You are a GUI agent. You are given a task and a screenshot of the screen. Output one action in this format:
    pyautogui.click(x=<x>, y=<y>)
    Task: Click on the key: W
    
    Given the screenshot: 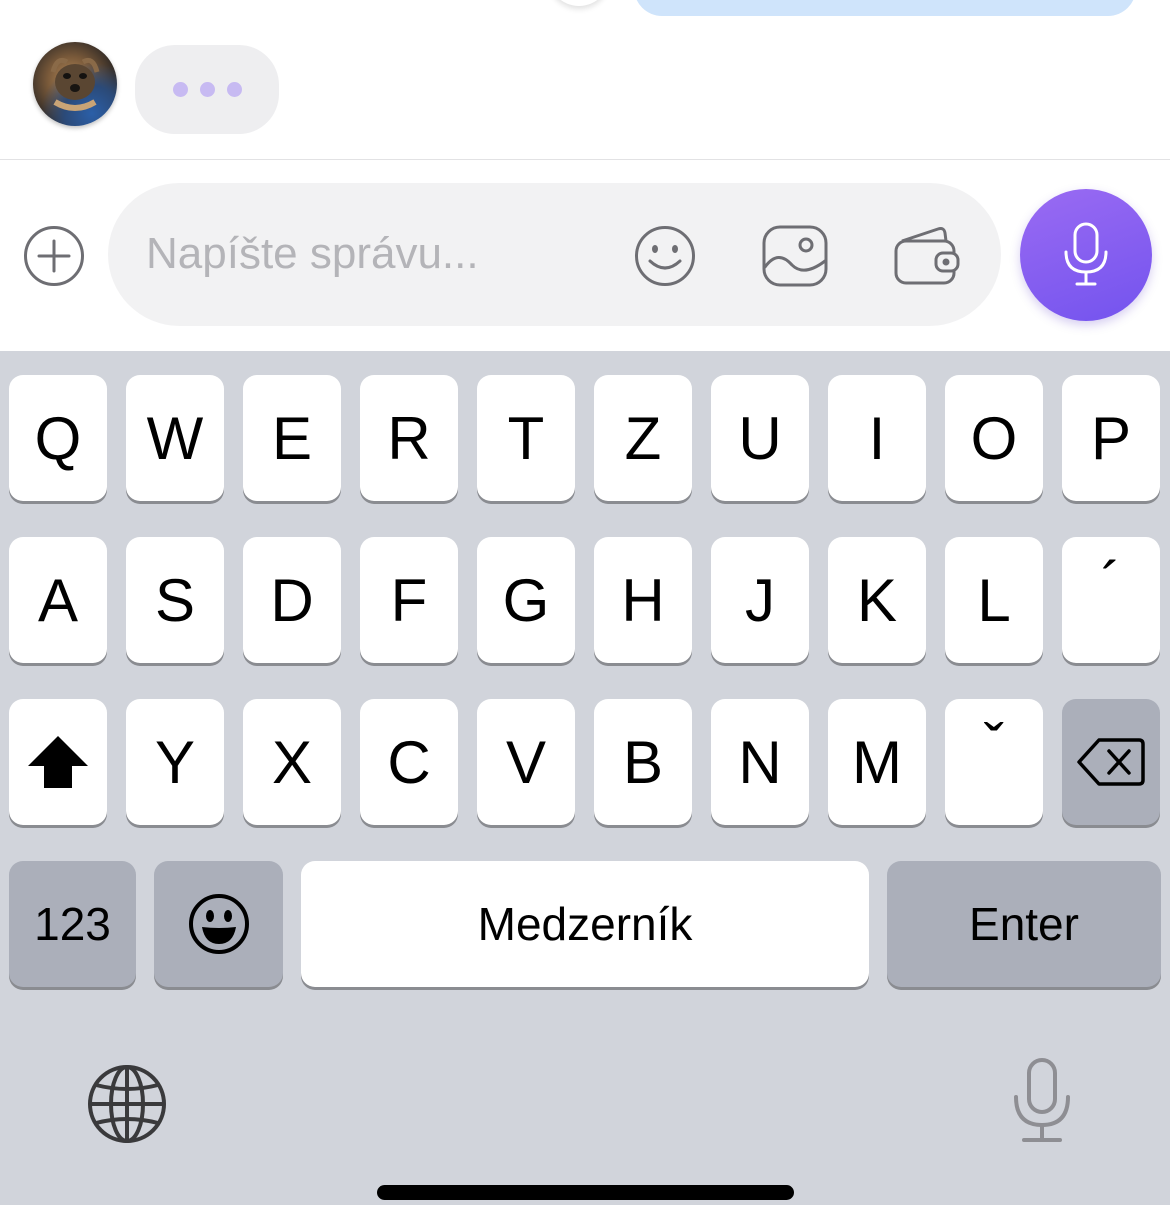 What is the action you would take?
    pyautogui.click(x=175, y=438)
    